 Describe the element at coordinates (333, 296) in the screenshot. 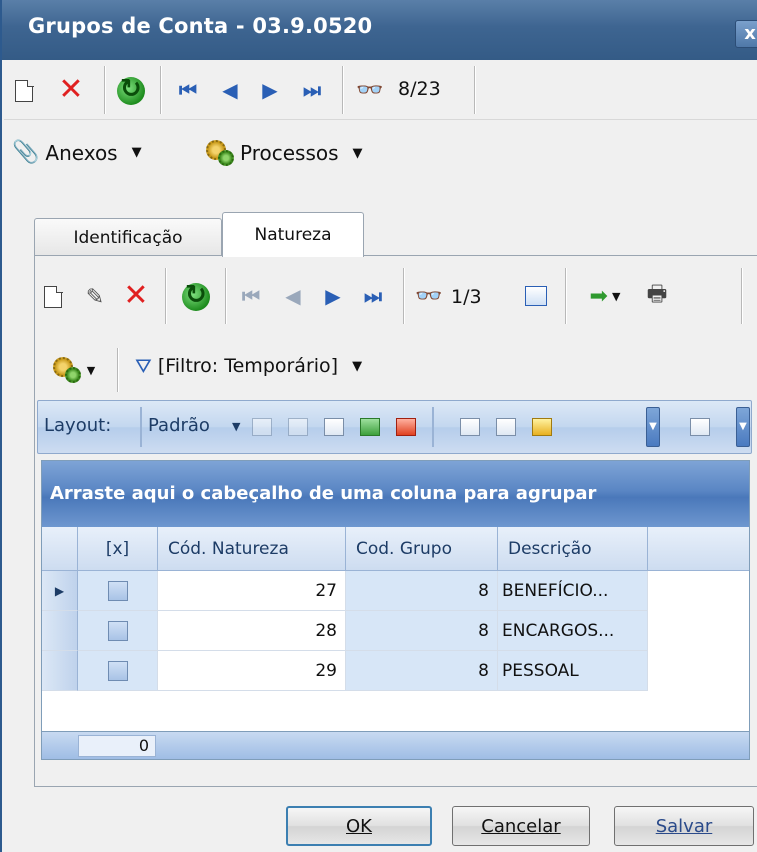

I see `detail-next-button: ▶` at that location.